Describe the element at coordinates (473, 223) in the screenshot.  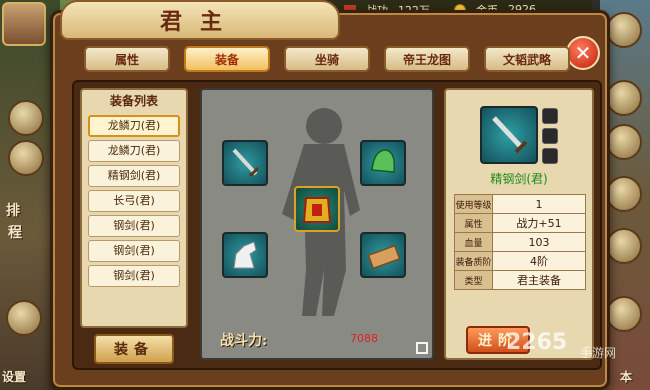
I see `stat-key: 属性` at that location.